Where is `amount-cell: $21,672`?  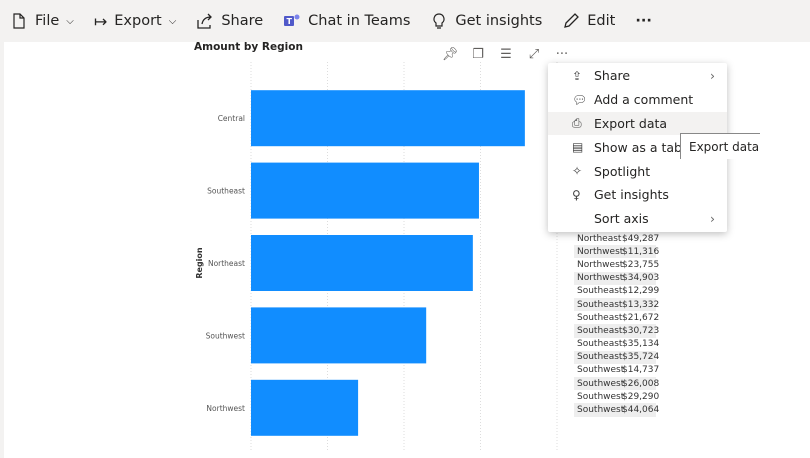
amount-cell: $21,672 is located at coordinates (641, 317).